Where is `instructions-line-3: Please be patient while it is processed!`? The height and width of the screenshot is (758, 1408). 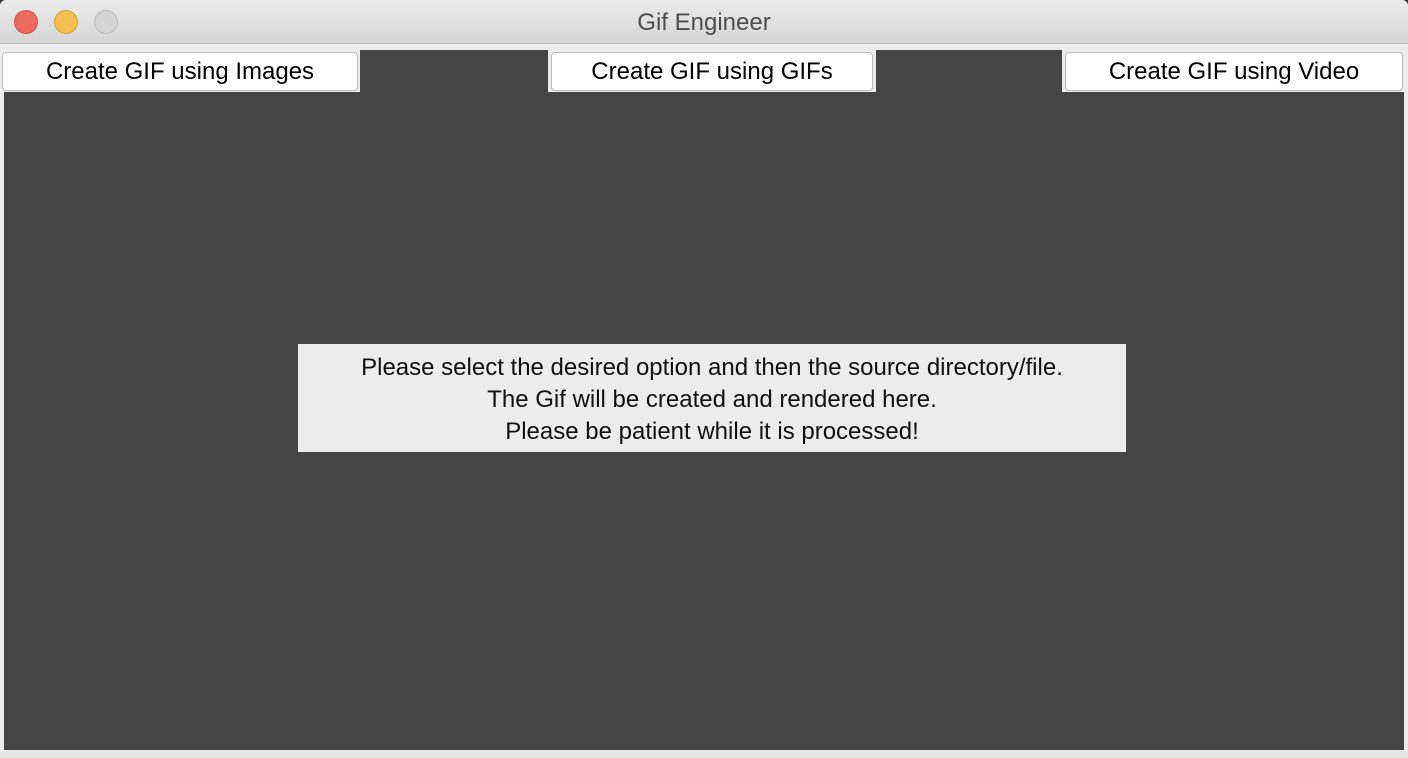
instructions-line-3: Please be patient while it is processed! is located at coordinates (712, 431).